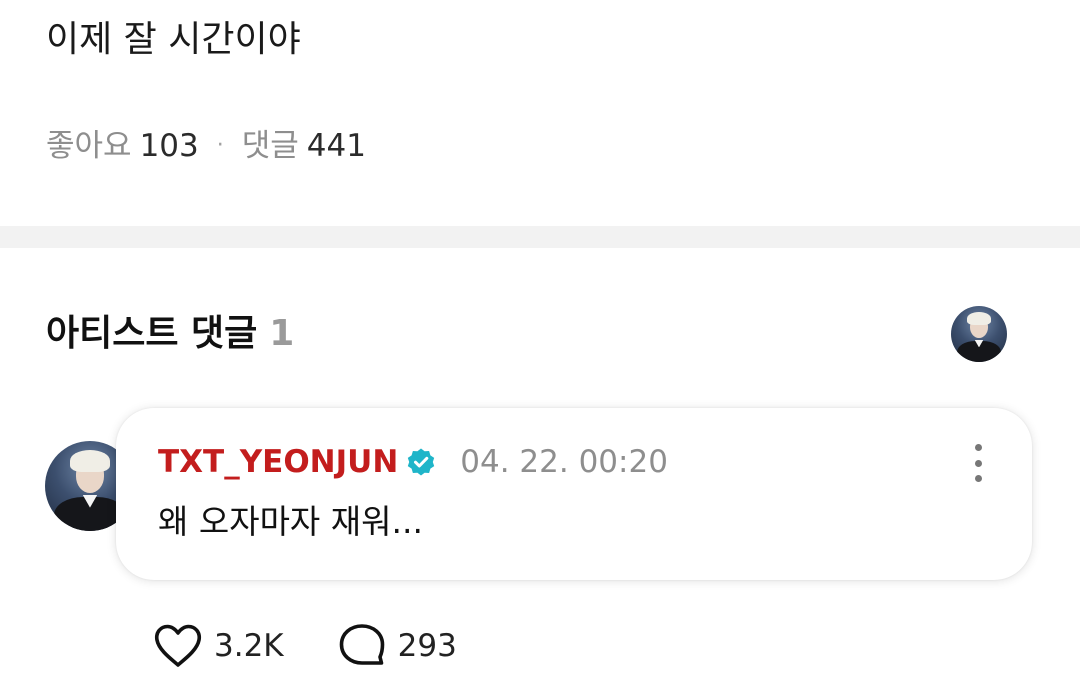 The height and width of the screenshot is (690, 1080). I want to click on like-count: 3.2K, so click(249, 646).